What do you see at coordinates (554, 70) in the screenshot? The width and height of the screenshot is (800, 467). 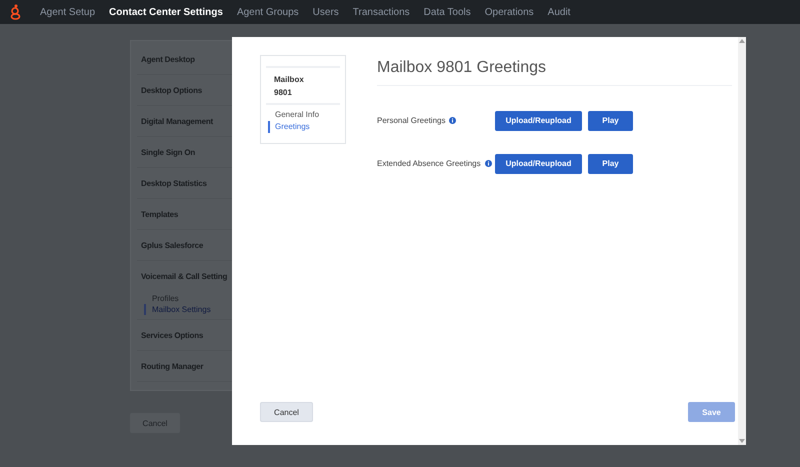 I see `dialog-title: Mailbox 9801 Greetings` at bounding box center [554, 70].